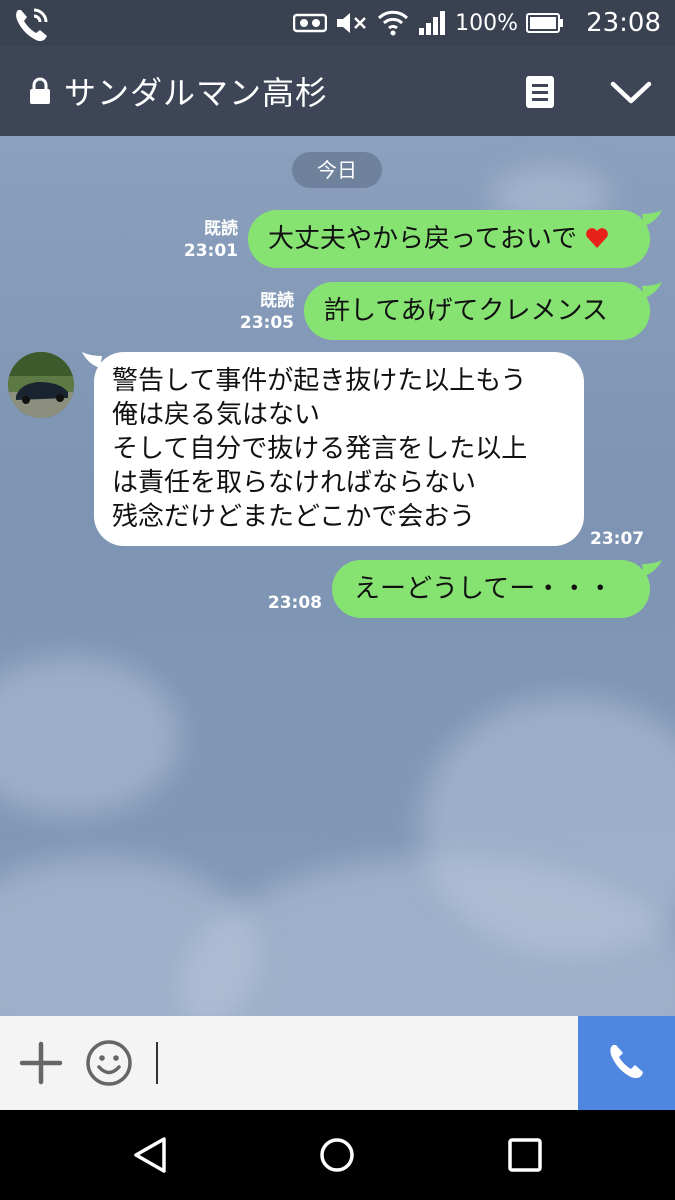 The width and height of the screenshot is (675, 1200). Describe the element at coordinates (484, 589) in the screenshot. I see `message-text: えーどうしてー・・・` at that location.